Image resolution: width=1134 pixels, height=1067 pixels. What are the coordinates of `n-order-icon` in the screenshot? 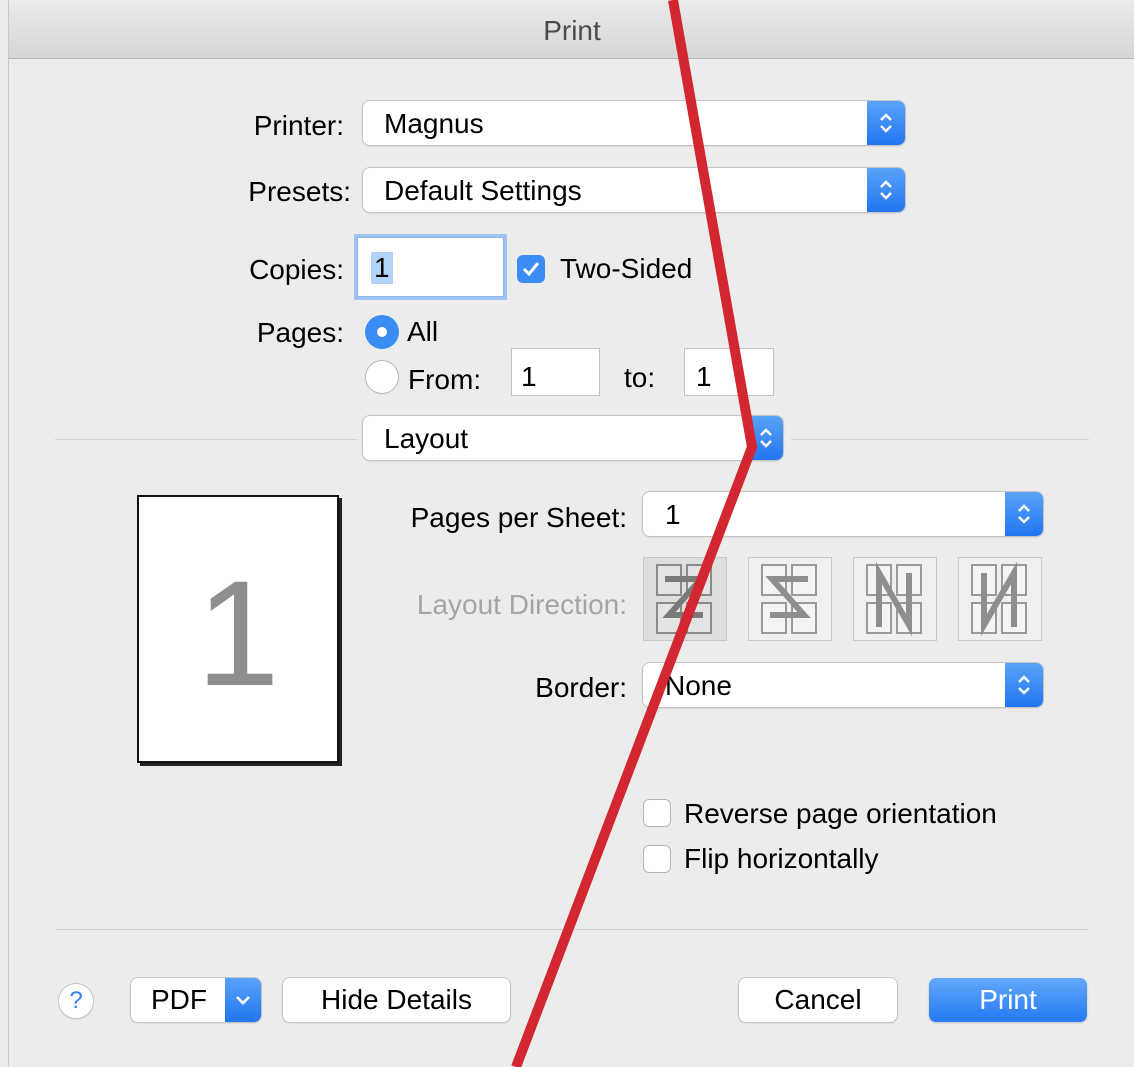 It's located at (894, 599).